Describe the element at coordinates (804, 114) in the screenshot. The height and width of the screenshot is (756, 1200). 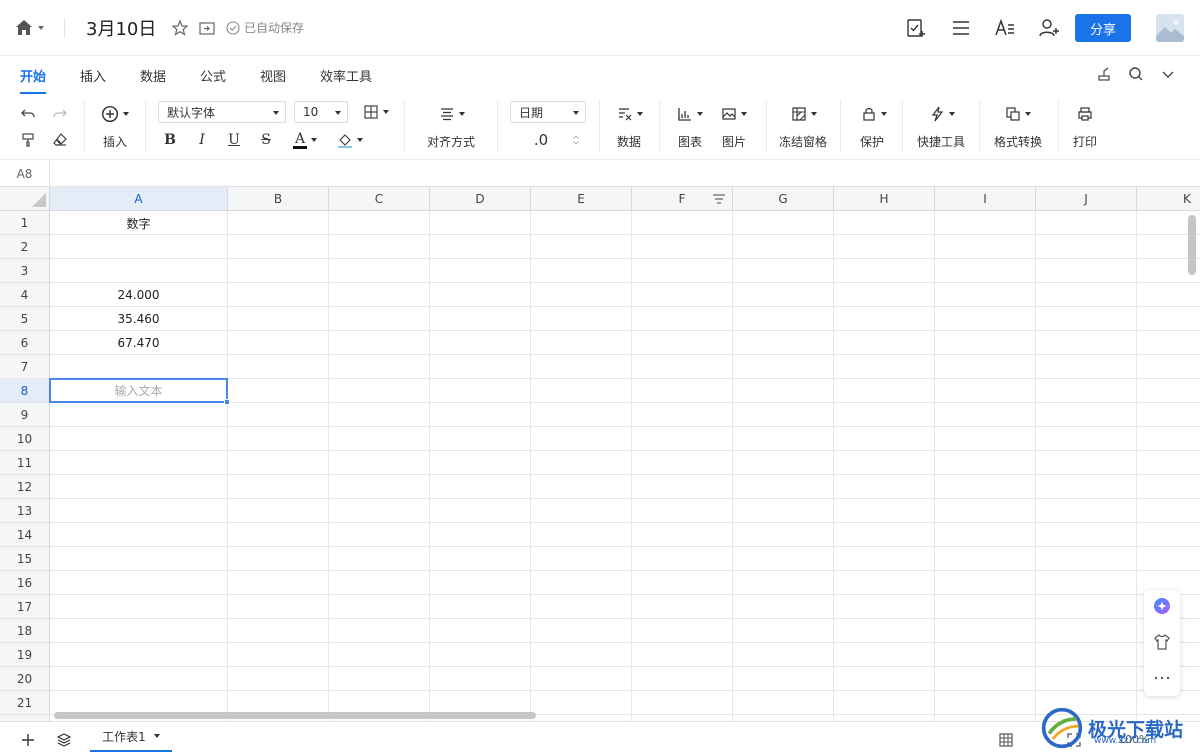
I see `freeze-panes-button` at that location.